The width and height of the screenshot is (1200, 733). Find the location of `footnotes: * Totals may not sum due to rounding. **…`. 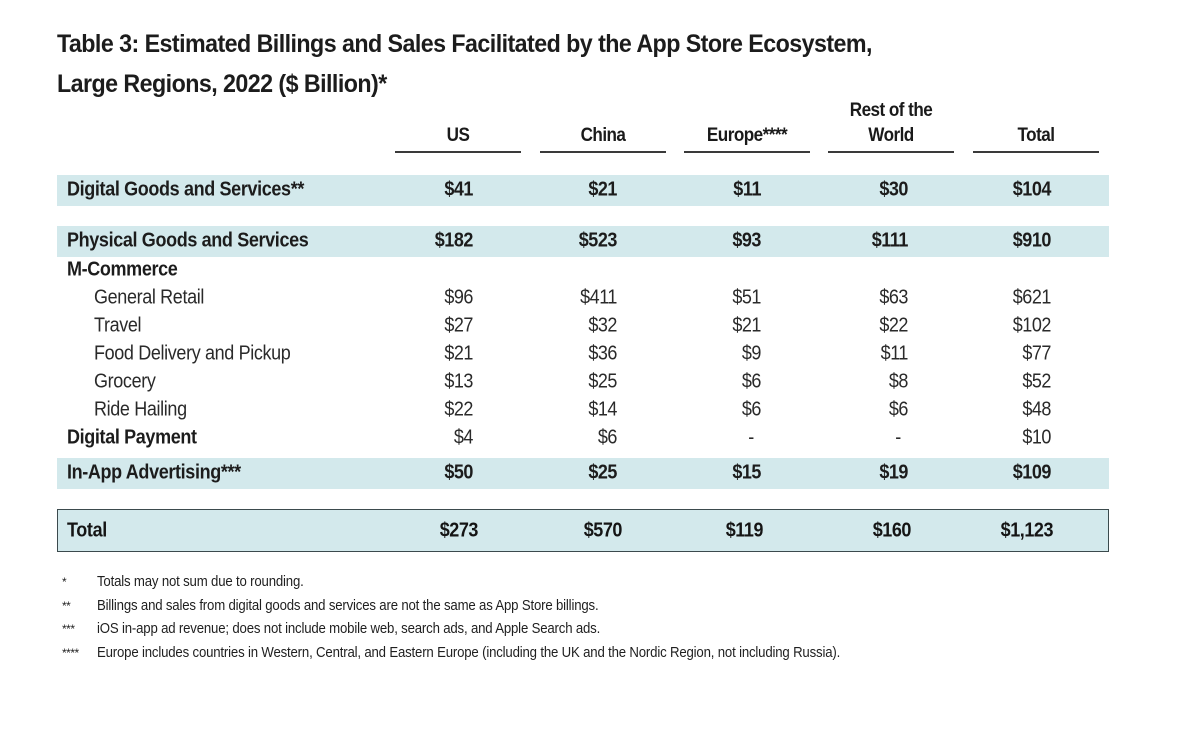

footnotes: * Totals may not sum due to rounding. **… is located at coordinates (562, 618).